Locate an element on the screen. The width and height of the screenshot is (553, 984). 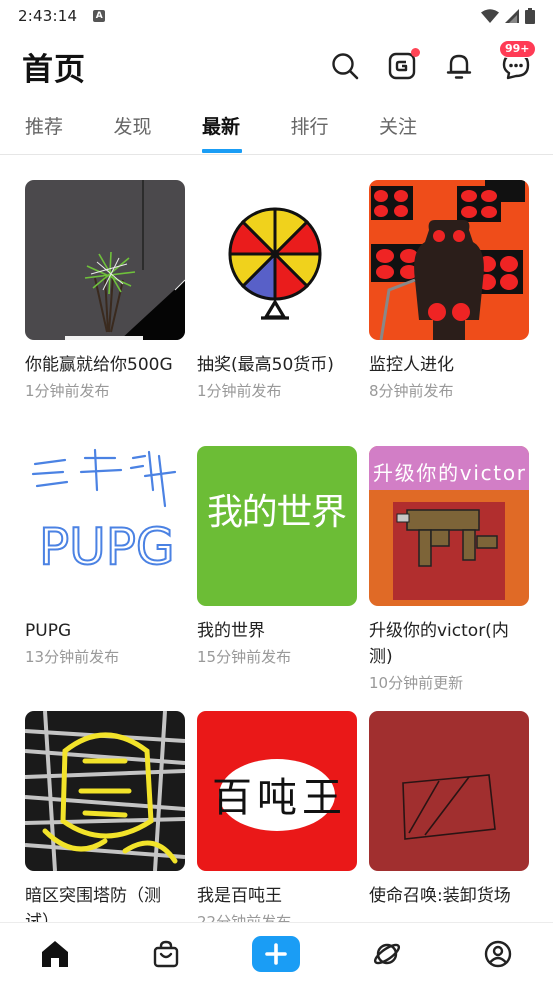
thumb-doodle-text: 我的世界 is located at coordinates (277, 512).